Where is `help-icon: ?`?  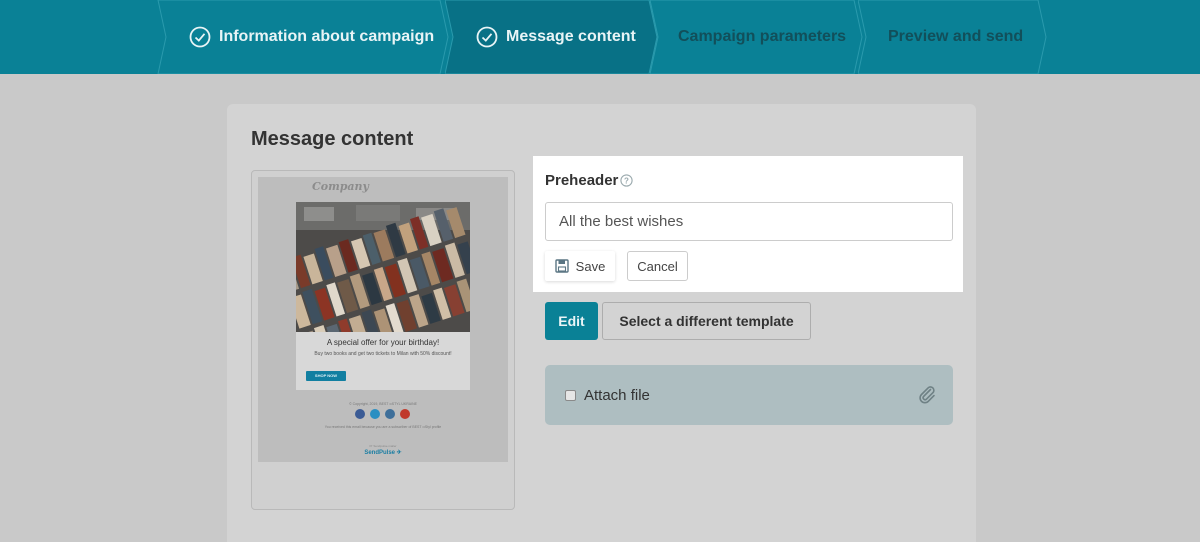 help-icon: ? is located at coordinates (626, 180).